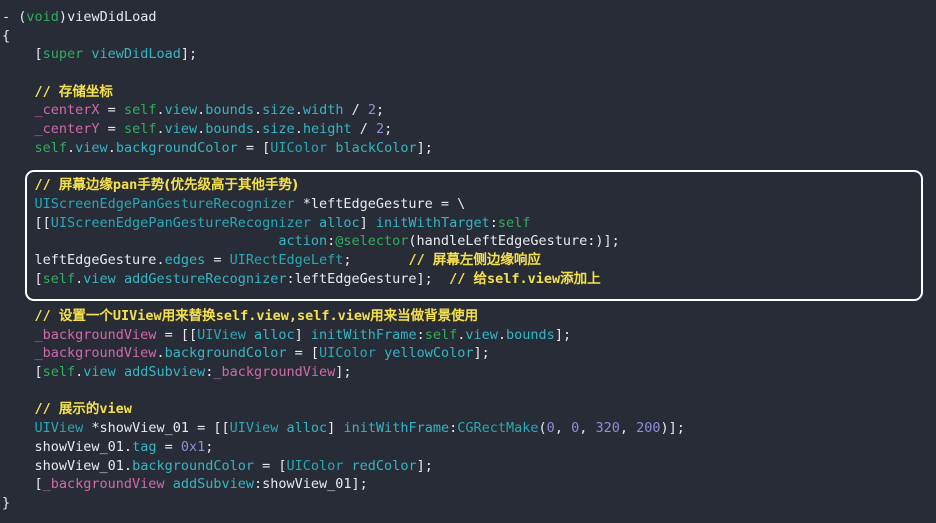 This screenshot has height=523, width=936. I want to click on code-token: yellowColor, so click(429, 353).